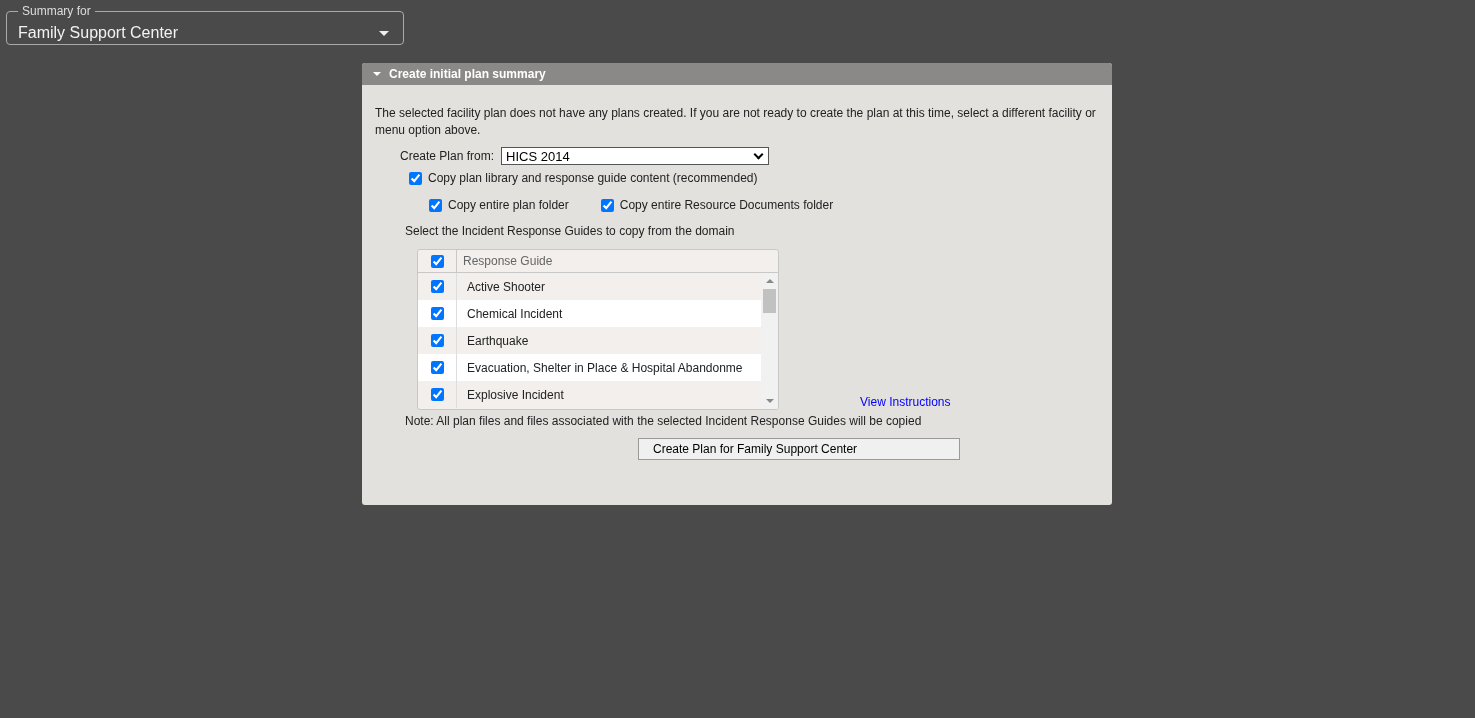  What do you see at coordinates (570, 231) in the screenshot?
I see `prompt-text: Select the Incident Response Guides to copy from the domain` at bounding box center [570, 231].